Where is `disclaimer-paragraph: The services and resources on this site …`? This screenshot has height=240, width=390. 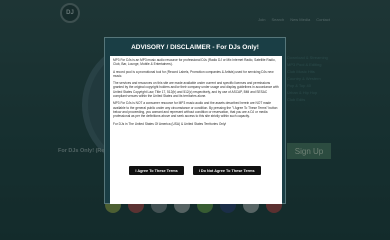
disclaimer-paragraph: The services and resources on this site … is located at coordinates (196, 90).